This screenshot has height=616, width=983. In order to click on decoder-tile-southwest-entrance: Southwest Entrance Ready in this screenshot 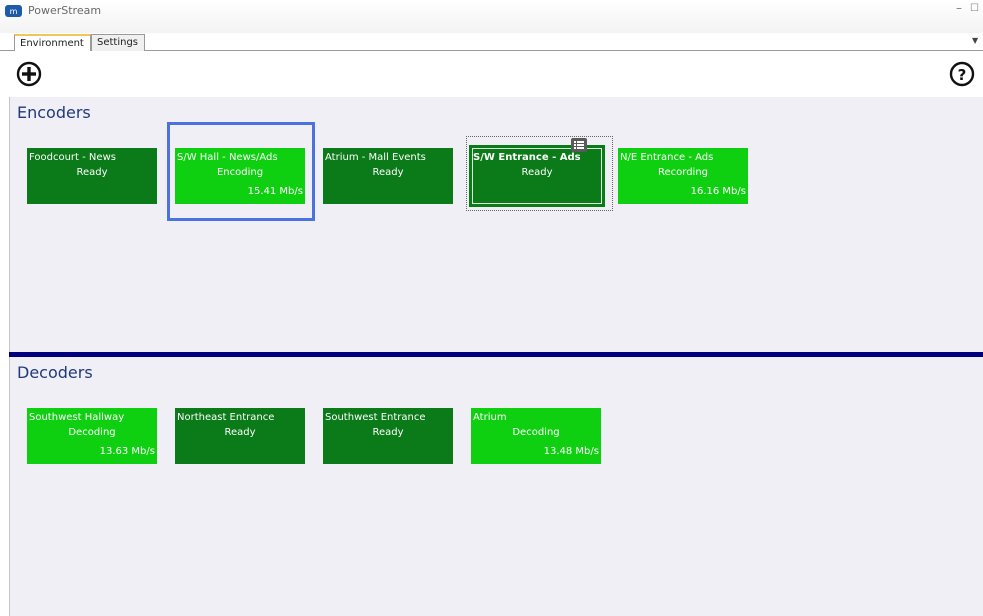, I will do `click(388, 436)`.